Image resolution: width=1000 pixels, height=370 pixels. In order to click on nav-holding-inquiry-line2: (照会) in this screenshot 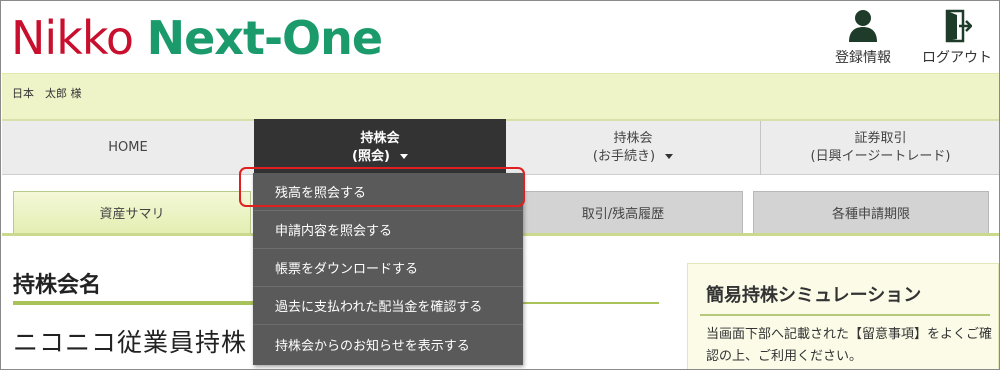, I will do `click(371, 156)`.